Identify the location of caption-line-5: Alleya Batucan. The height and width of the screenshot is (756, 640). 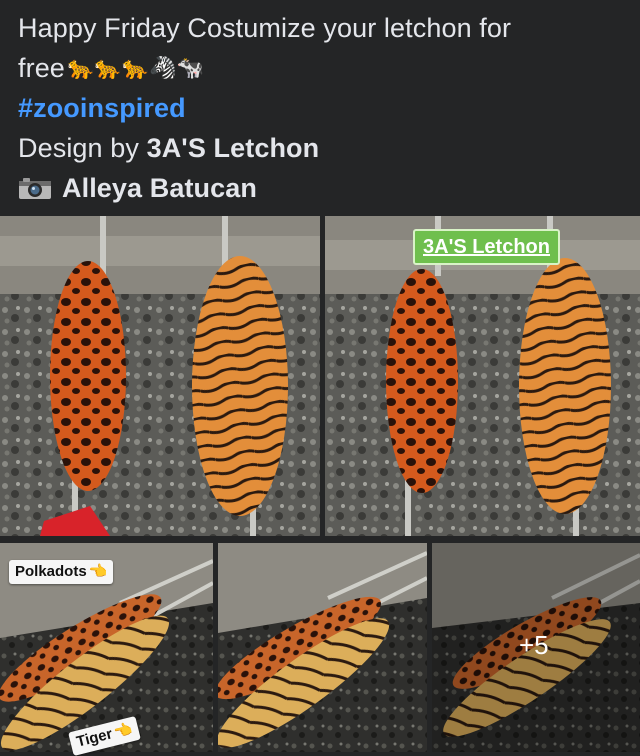
(323, 188).